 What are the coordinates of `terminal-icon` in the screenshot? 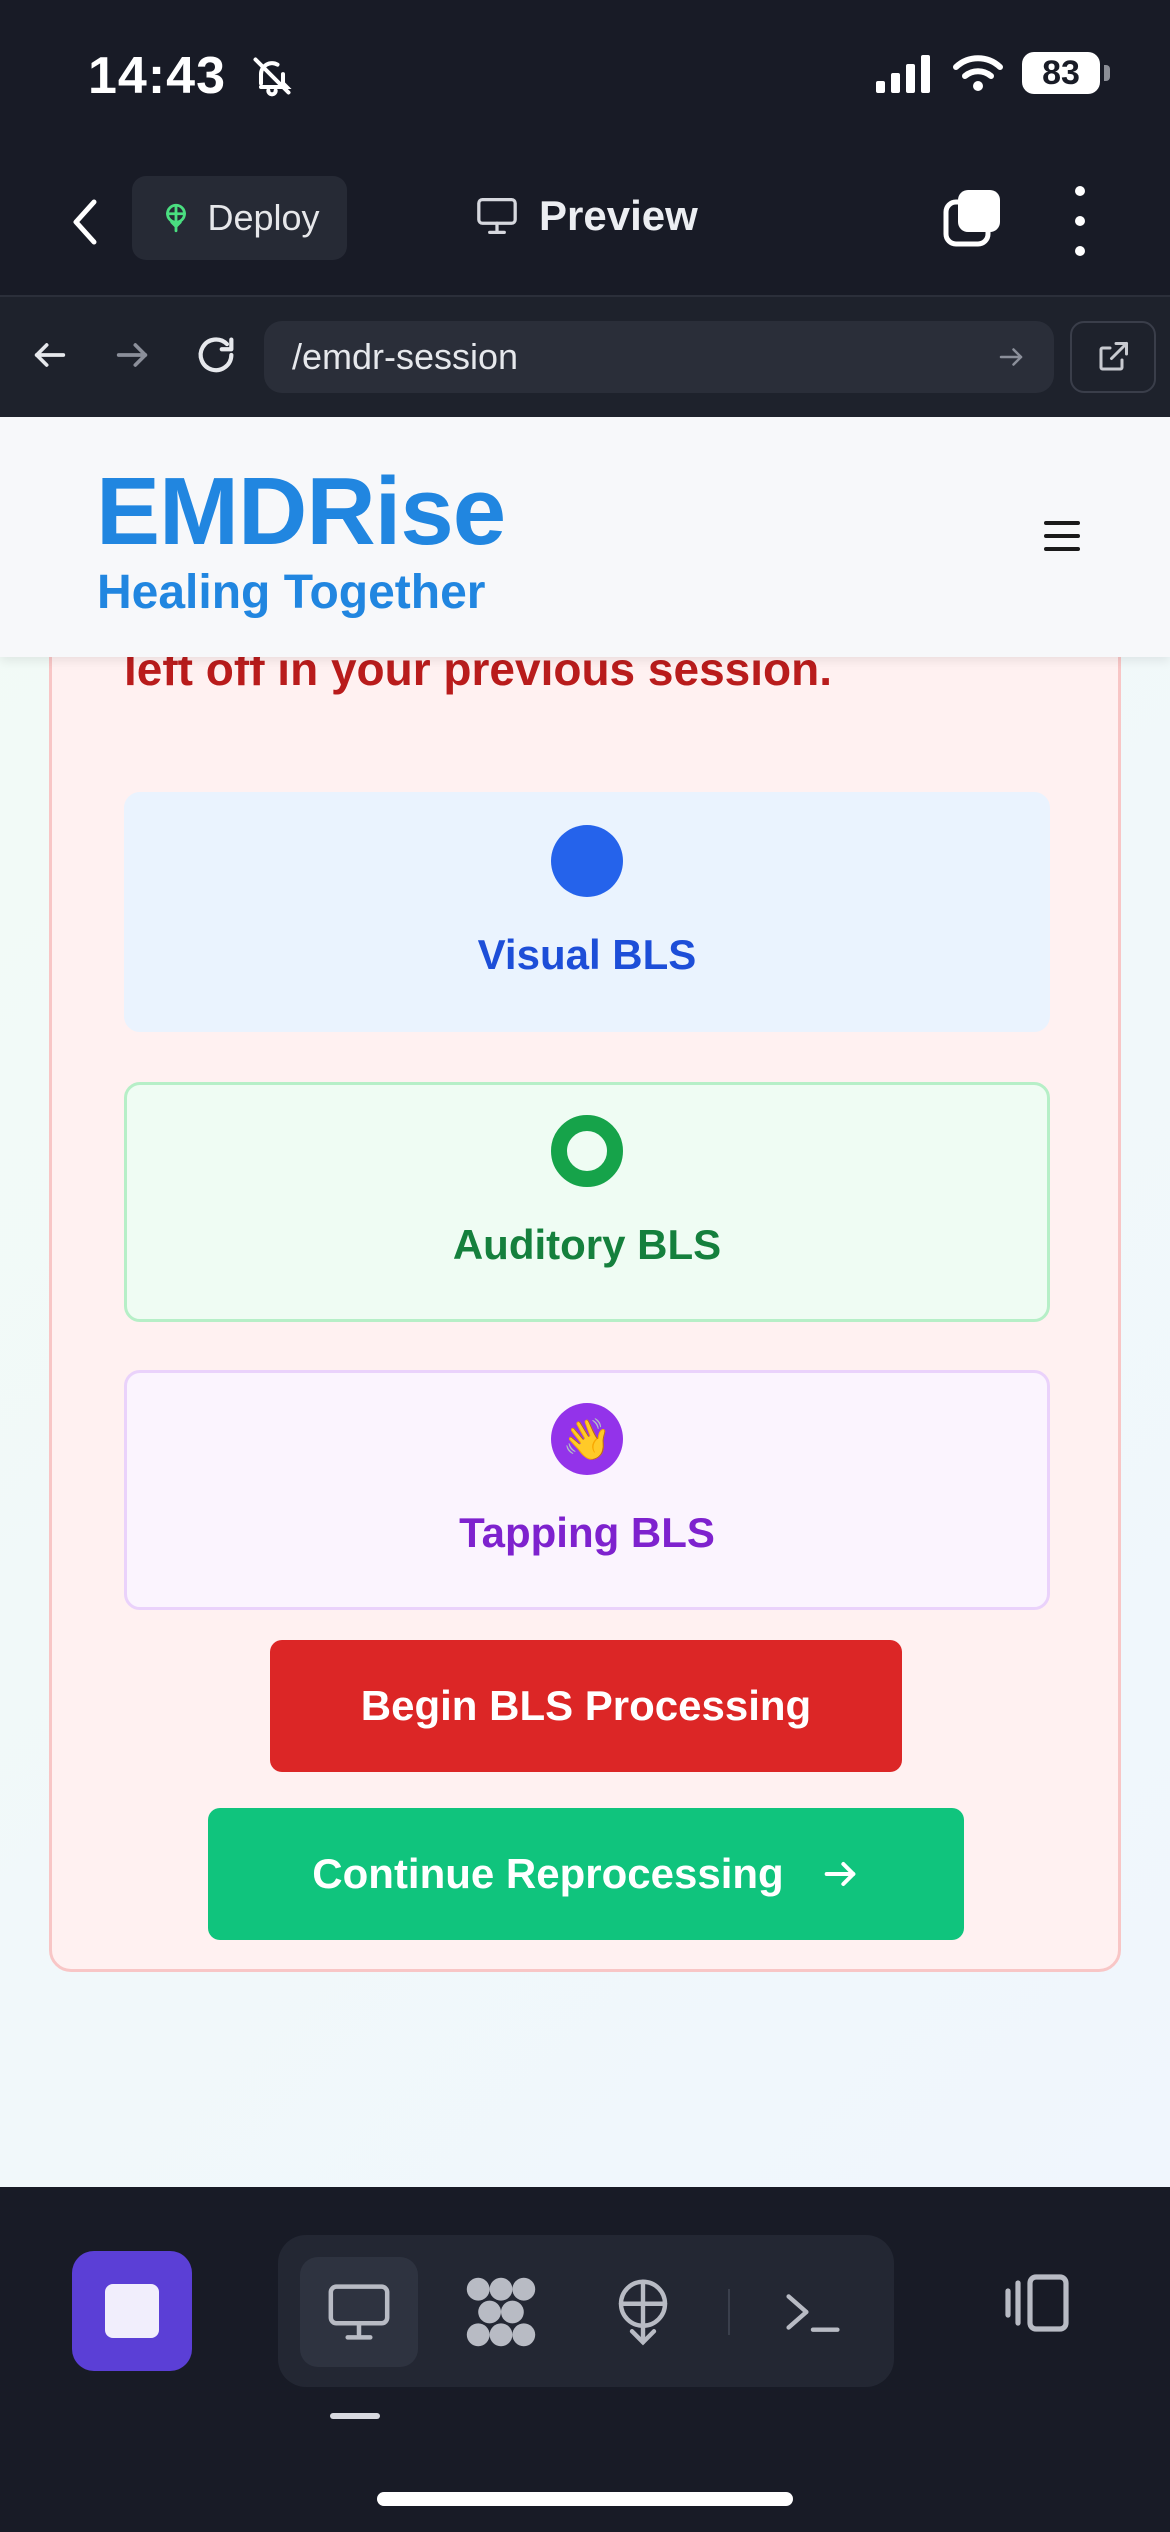 It's located at (813, 2313).